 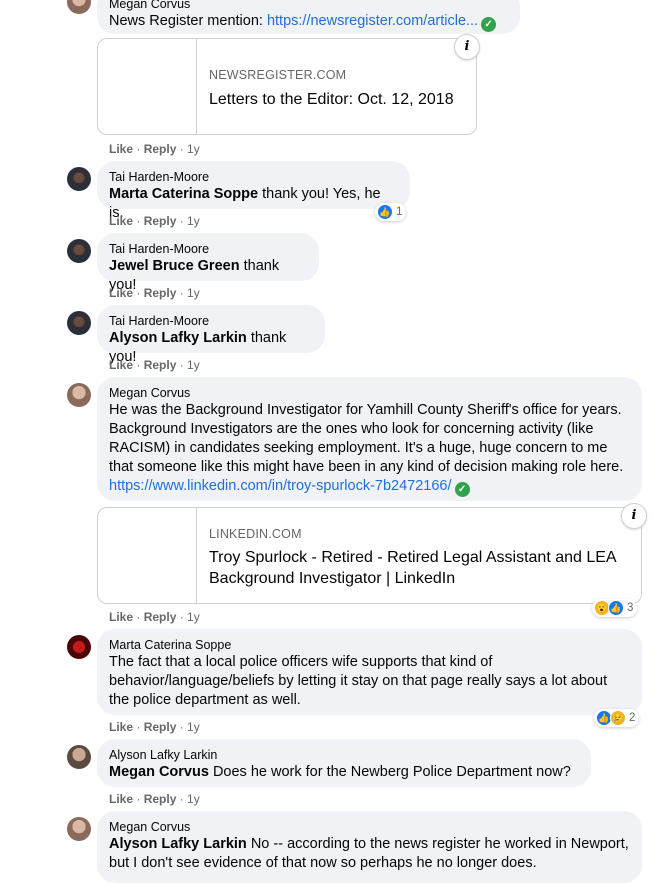 I want to click on comment-author: Alyson Lafky Larkin, so click(x=344, y=755).